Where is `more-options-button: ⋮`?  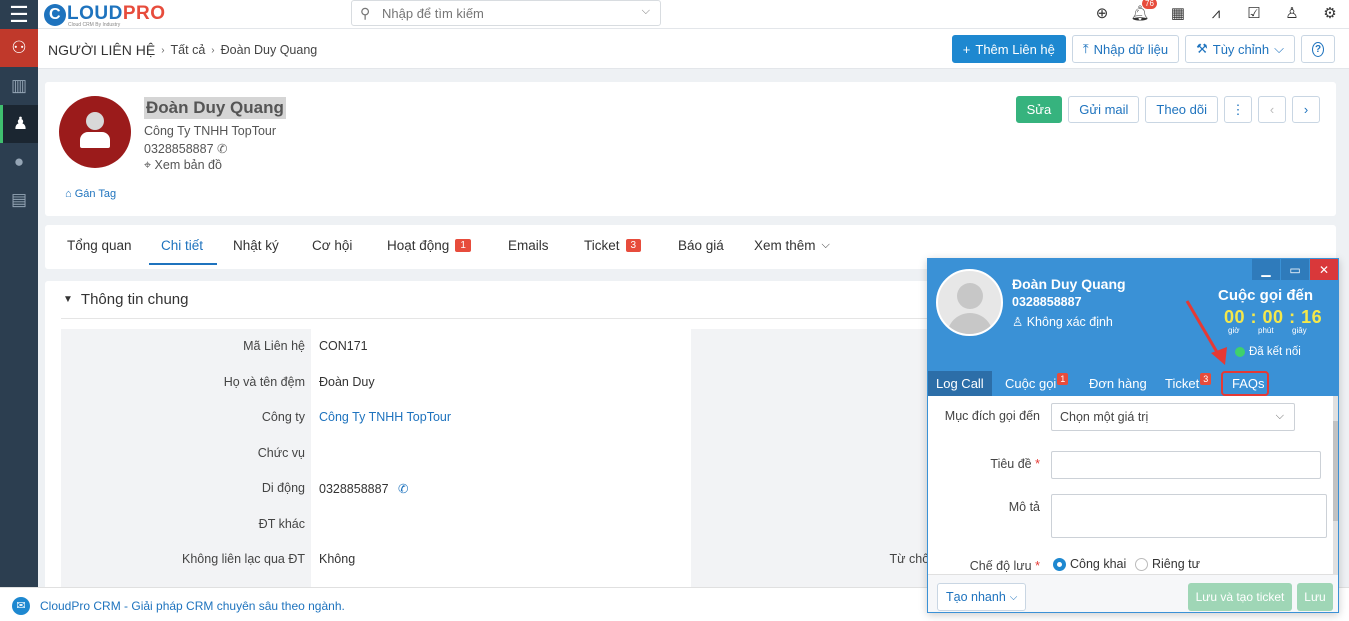
more-options-button: ⋮ is located at coordinates (1238, 109).